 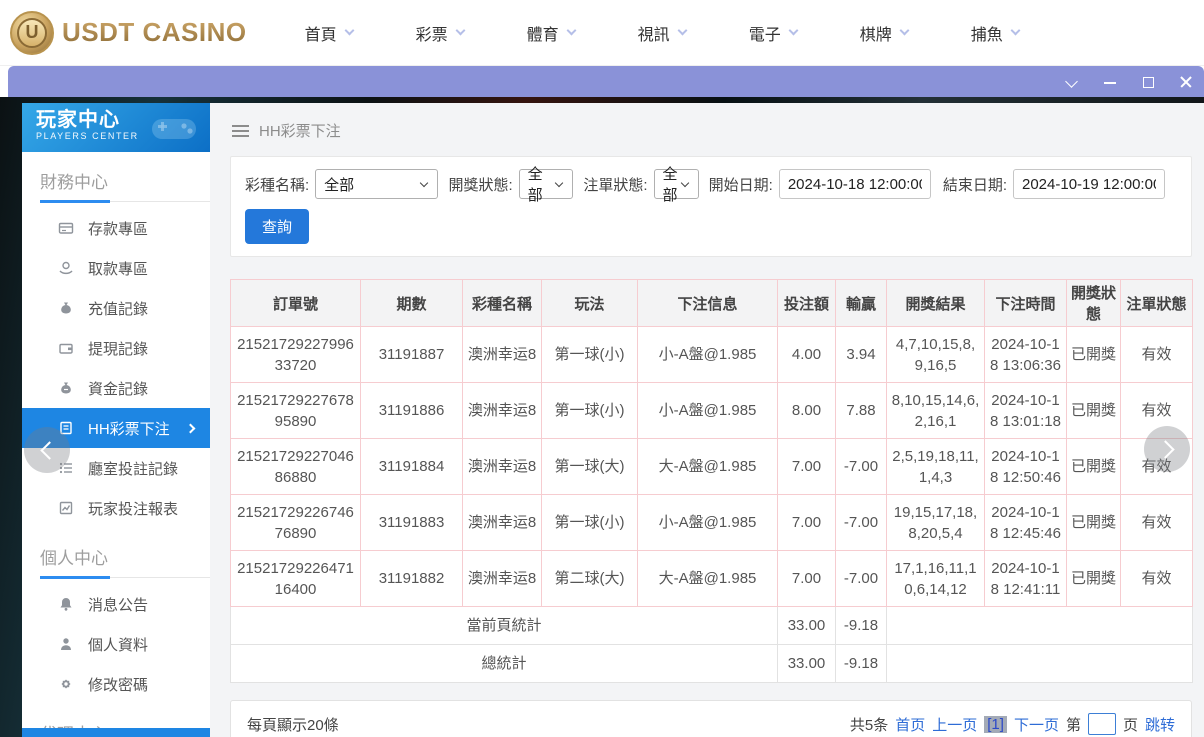 I want to click on start-date-input, so click(x=854, y=184).